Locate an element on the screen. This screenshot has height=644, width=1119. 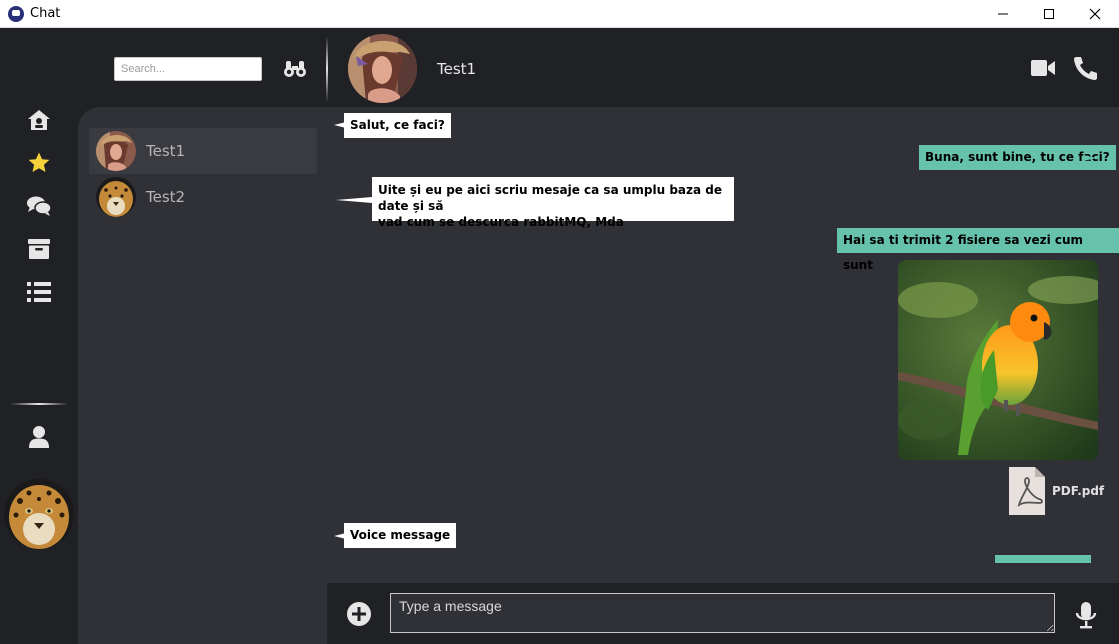
contact-name: Test2 is located at coordinates (166, 197).